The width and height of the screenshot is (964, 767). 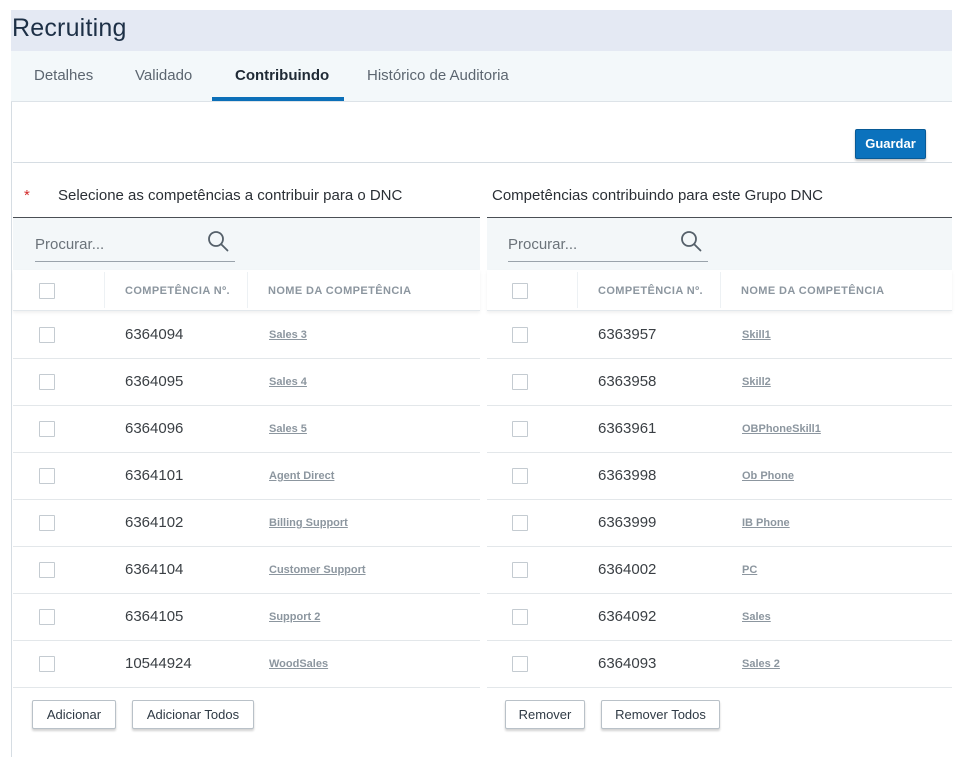 What do you see at coordinates (749, 570) in the screenshot?
I see `competency-name-link: PC` at bounding box center [749, 570].